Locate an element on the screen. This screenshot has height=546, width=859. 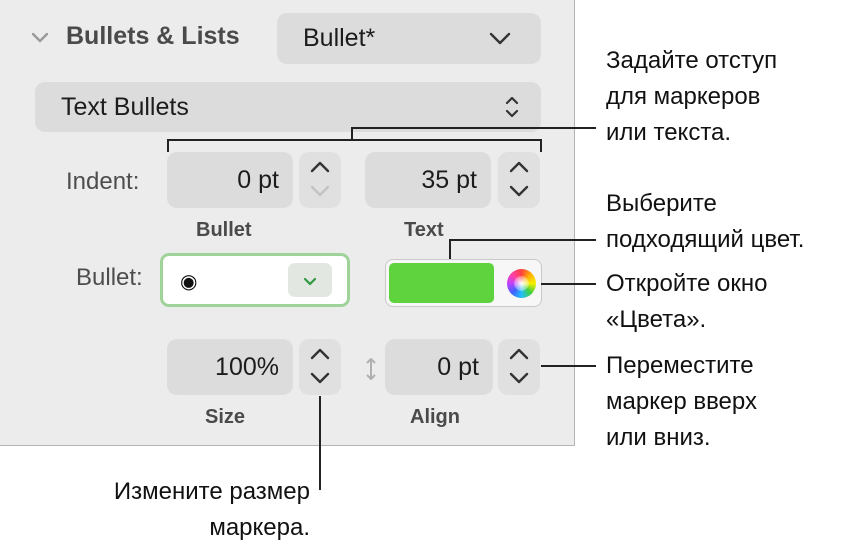
move-callout: Переместите маркер вверх или вниз. is located at coordinates (681, 402).